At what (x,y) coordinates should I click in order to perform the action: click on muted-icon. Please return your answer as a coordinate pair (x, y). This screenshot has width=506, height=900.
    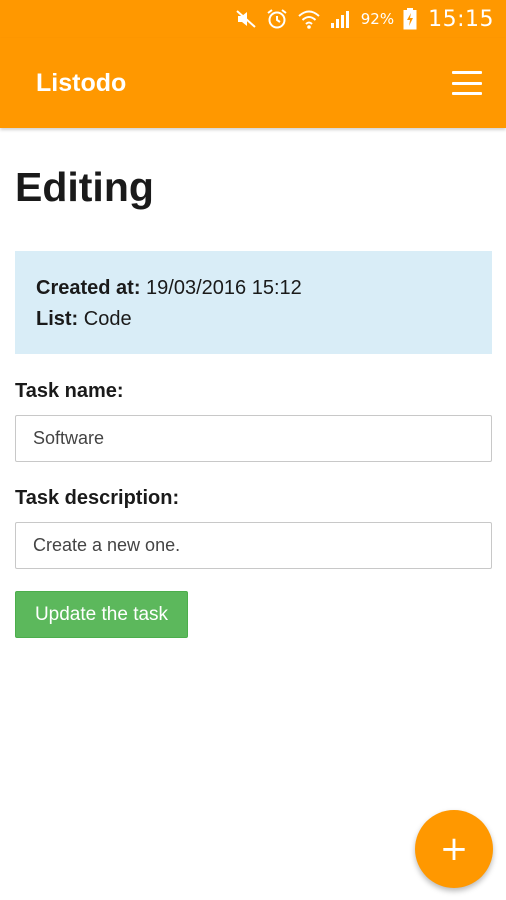
    Looking at the image, I should click on (246, 19).